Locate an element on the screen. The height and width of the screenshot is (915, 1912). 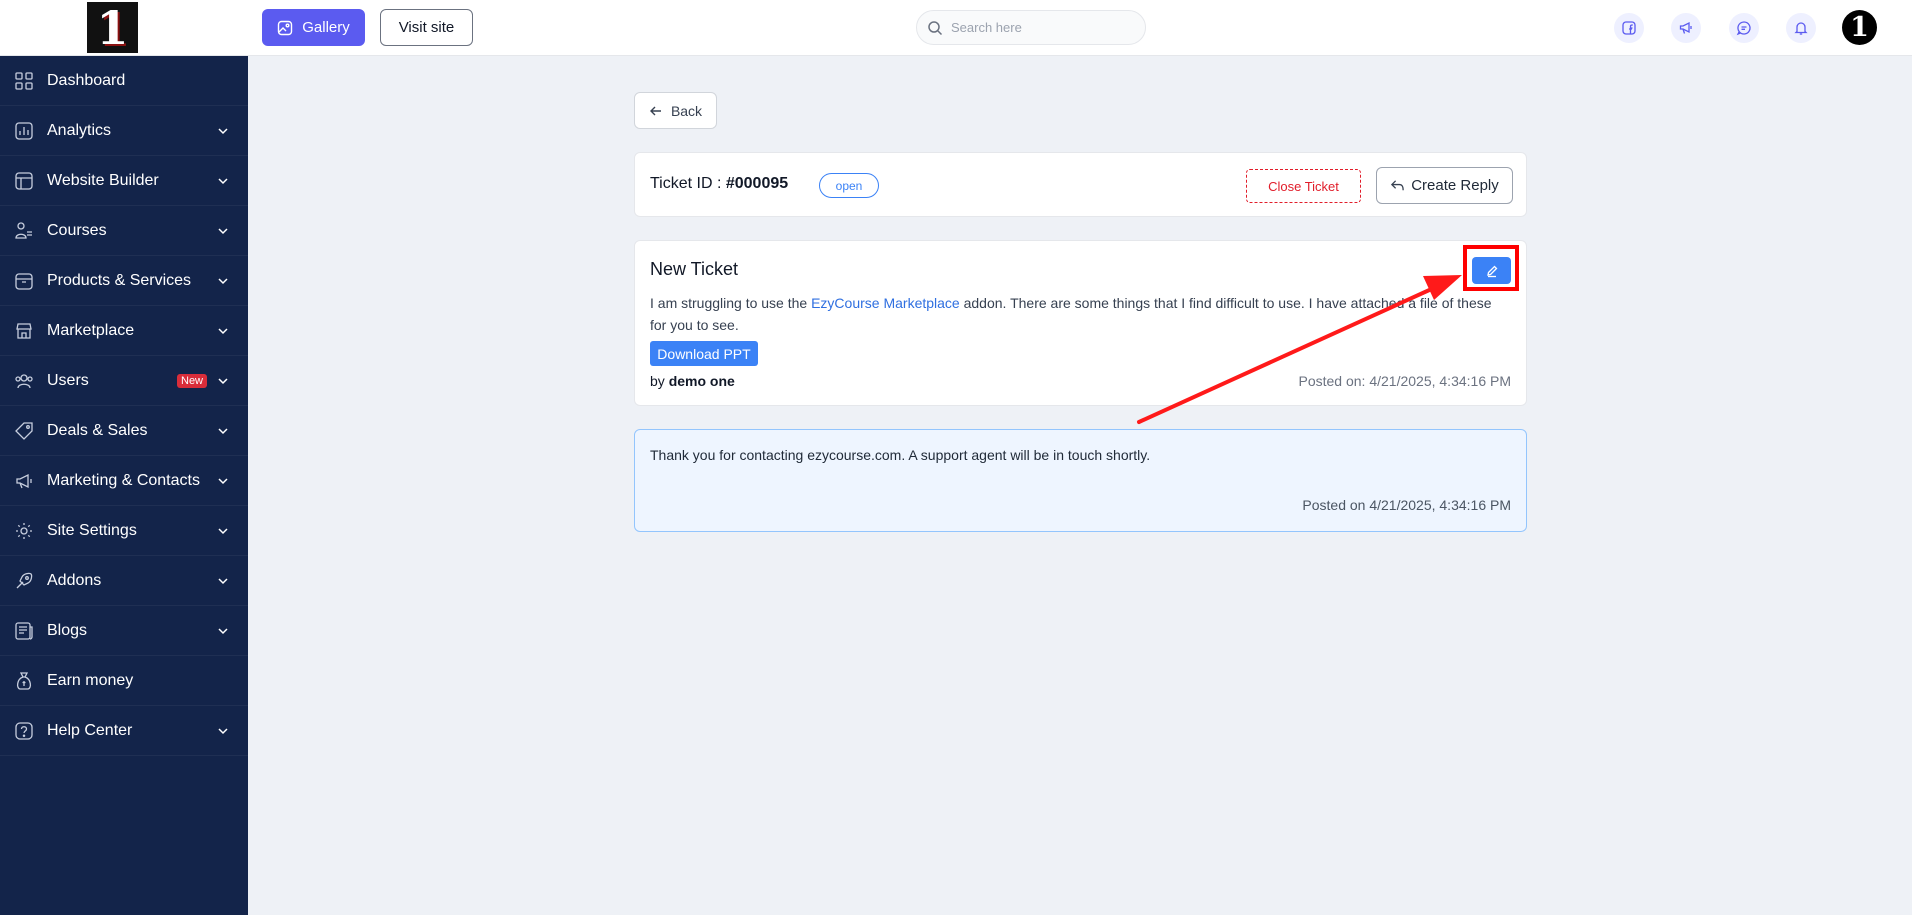
sidebar-item-label: Products & Services is located at coordinates (119, 280).